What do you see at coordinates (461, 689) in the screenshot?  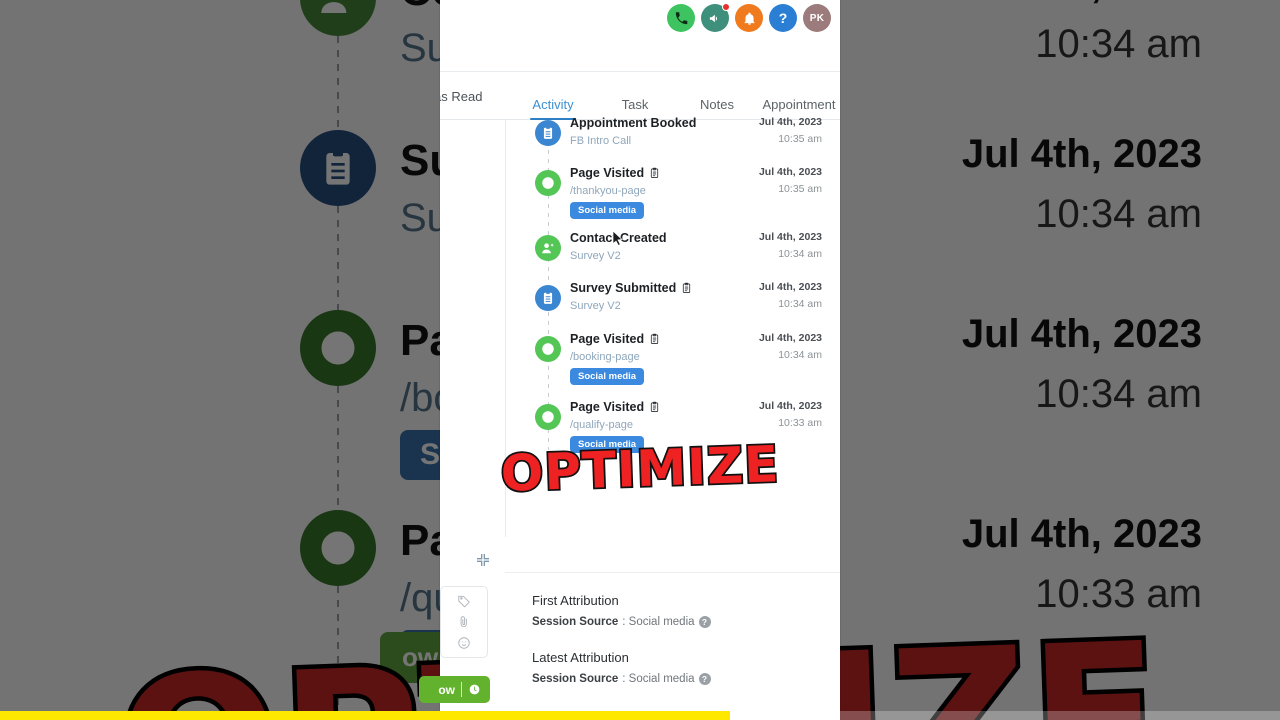 I see `send-divider` at bounding box center [461, 689].